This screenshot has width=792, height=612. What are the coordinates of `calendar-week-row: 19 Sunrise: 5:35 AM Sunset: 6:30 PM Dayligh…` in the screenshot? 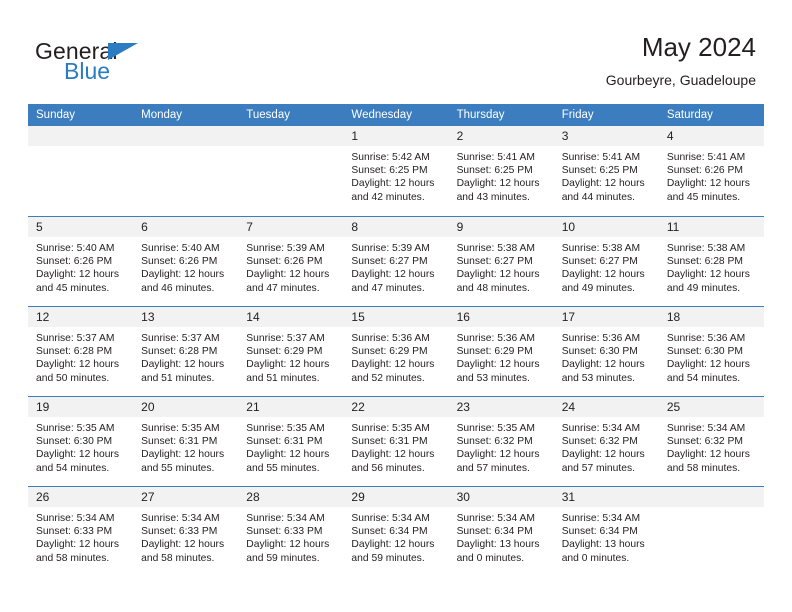 It's located at (396, 441).